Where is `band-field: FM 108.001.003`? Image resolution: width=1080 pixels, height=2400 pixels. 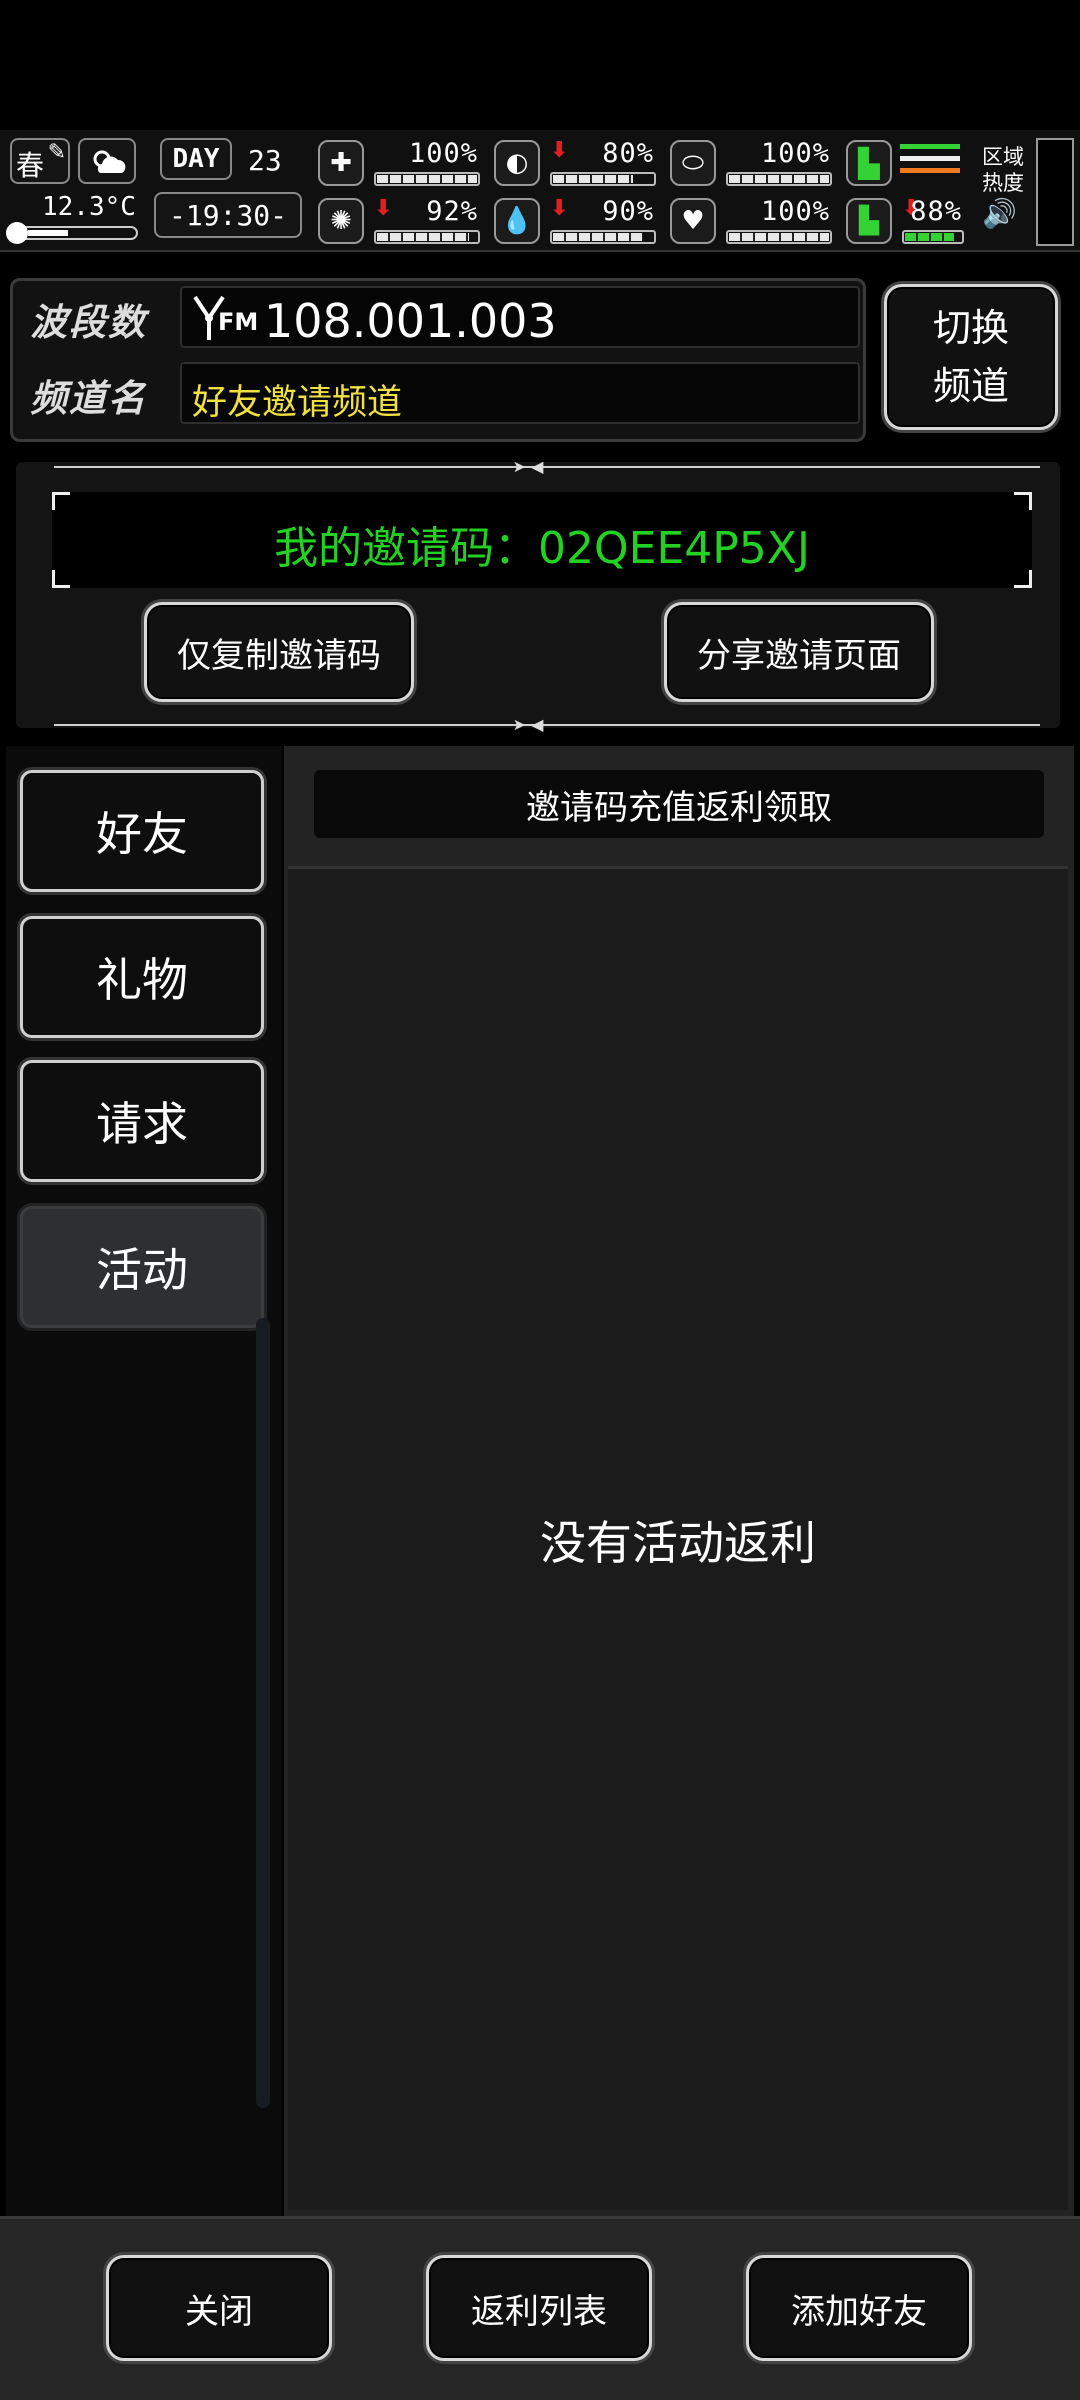 band-field: FM 108.001.003 is located at coordinates (520, 317).